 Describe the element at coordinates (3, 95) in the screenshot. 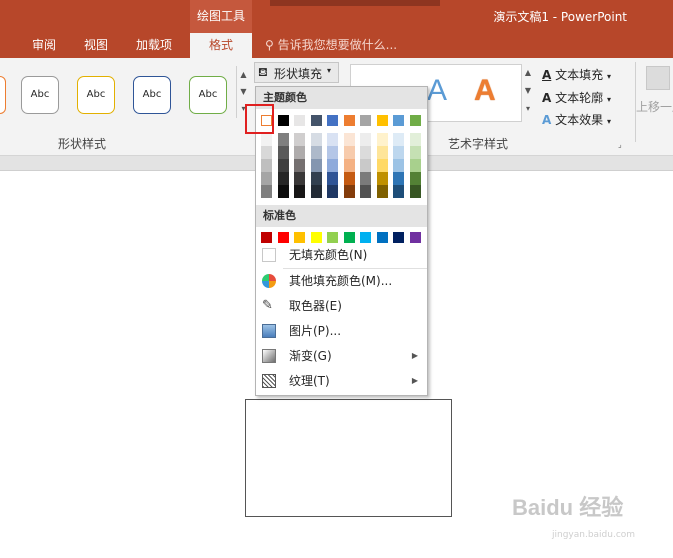

I see `style-swatch-partial` at that location.